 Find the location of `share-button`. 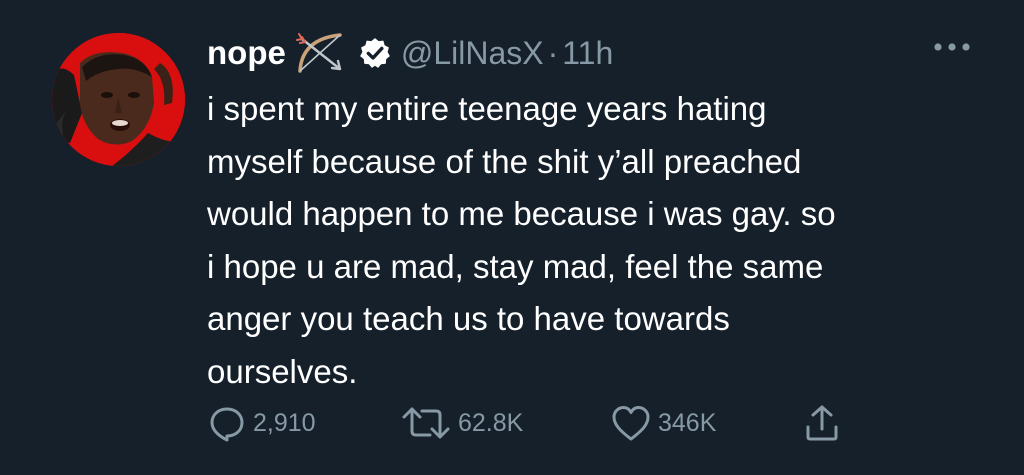

share-button is located at coordinates (822, 423).